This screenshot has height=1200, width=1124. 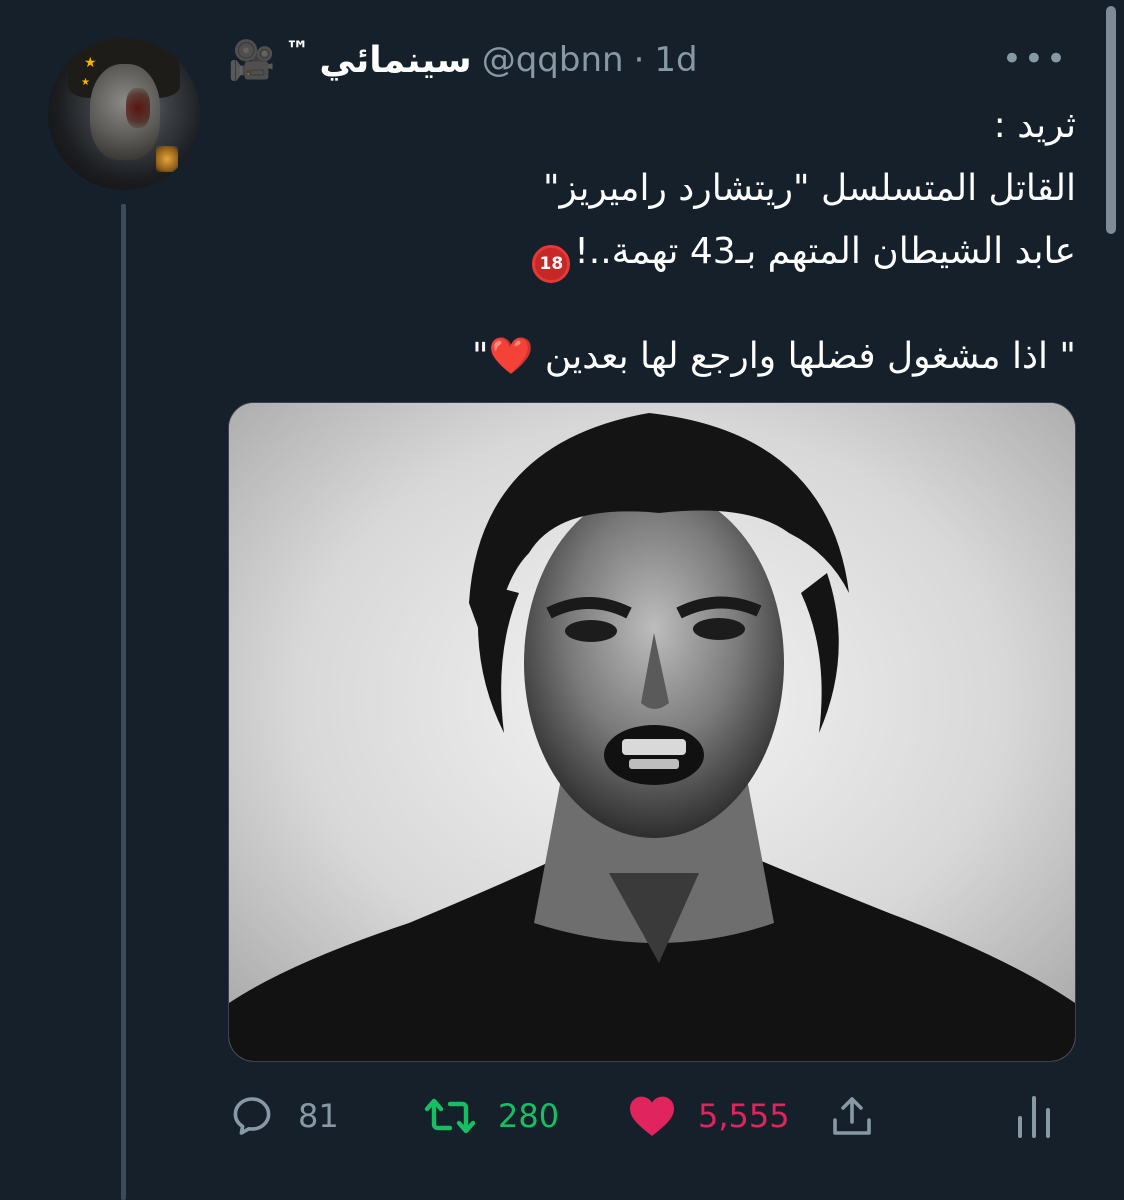 What do you see at coordinates (297, 50) in the screenshot?
I see `trademark: ™` at bounding box center [297, 50].